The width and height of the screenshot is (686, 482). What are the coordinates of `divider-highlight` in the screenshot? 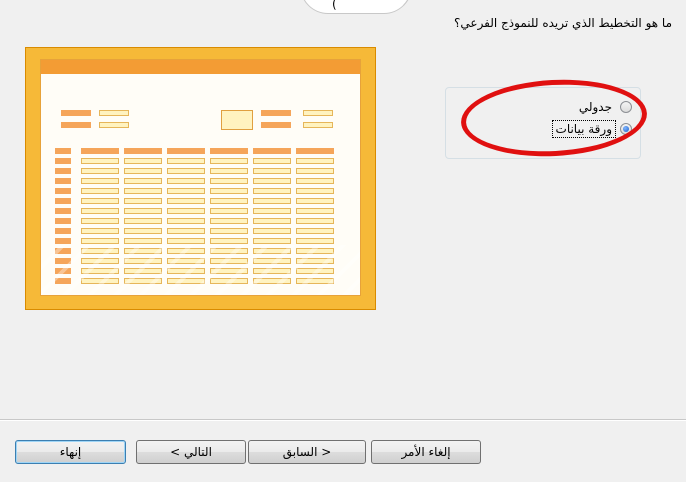 It's located at (343, 420).